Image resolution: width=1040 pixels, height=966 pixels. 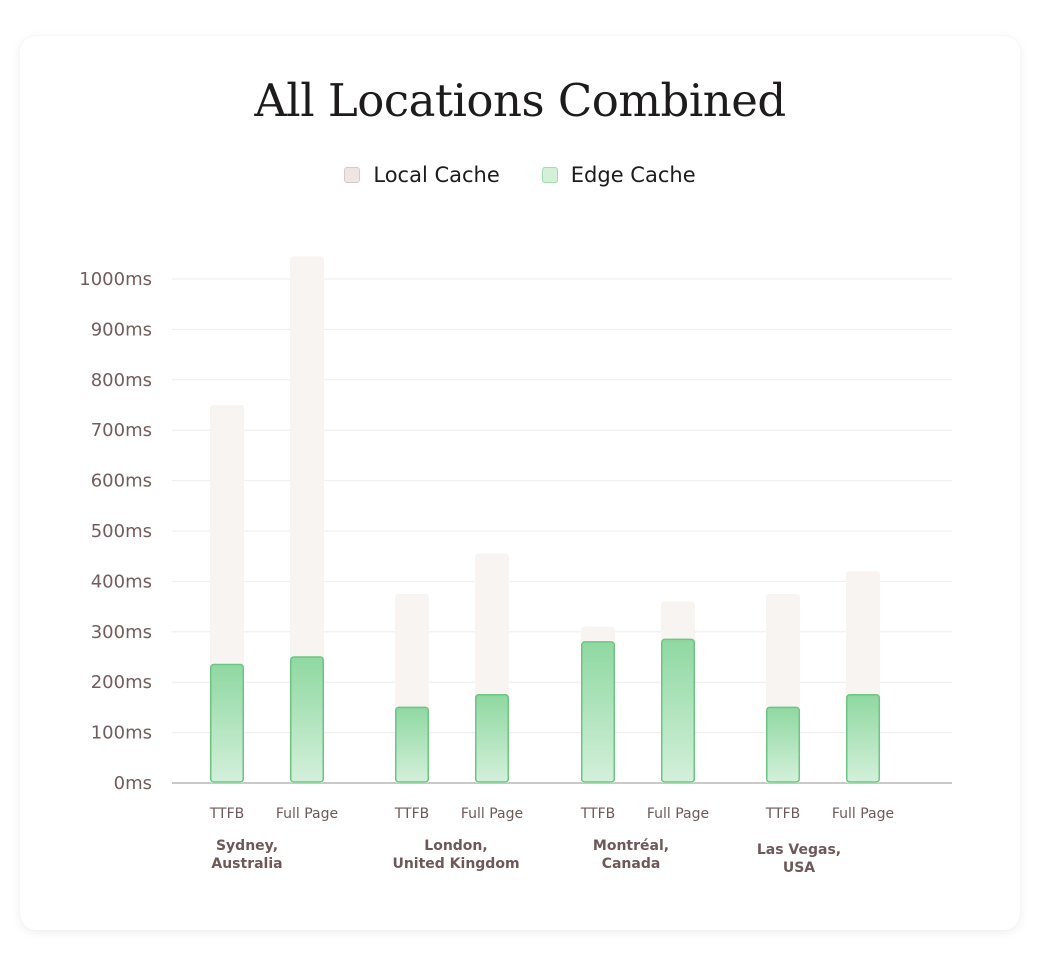 What do you see at coordinates (121, 531) in the screenshot?
I see `y-tick-label: 500ms` at bounding box center [121, 531].